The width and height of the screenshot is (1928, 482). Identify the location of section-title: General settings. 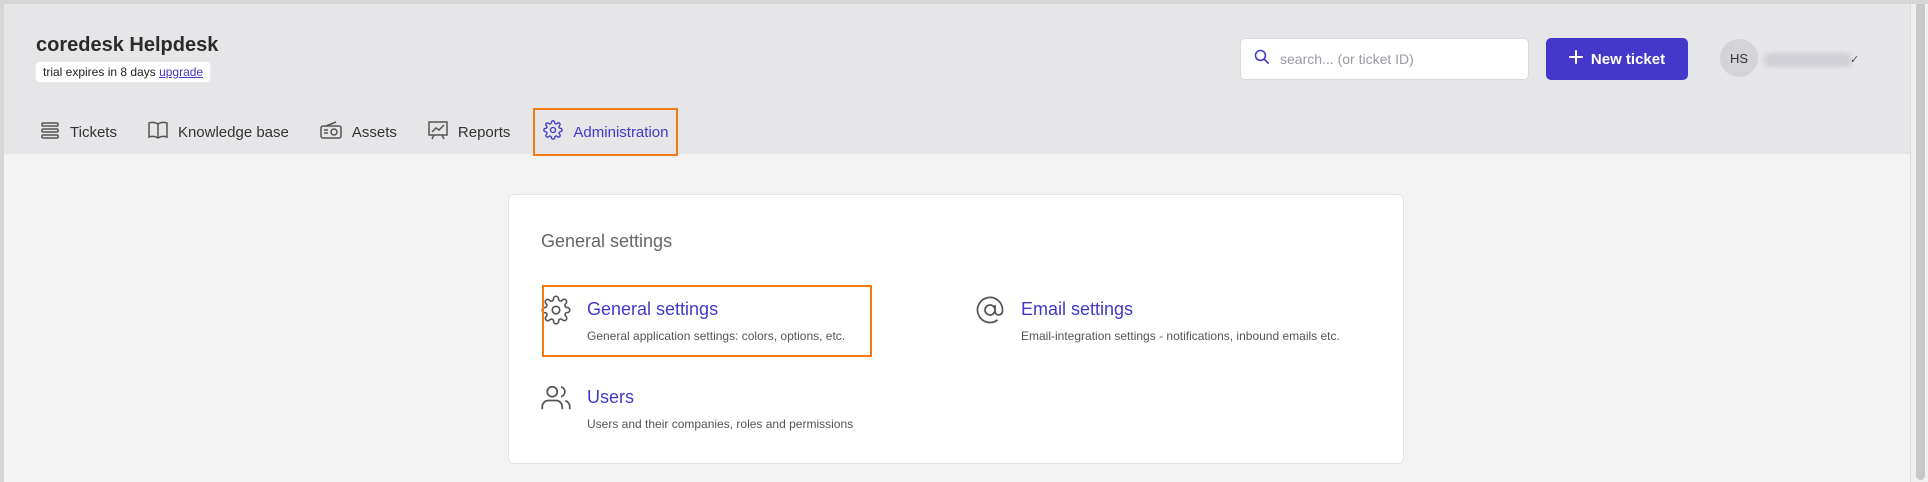
(607, 241).